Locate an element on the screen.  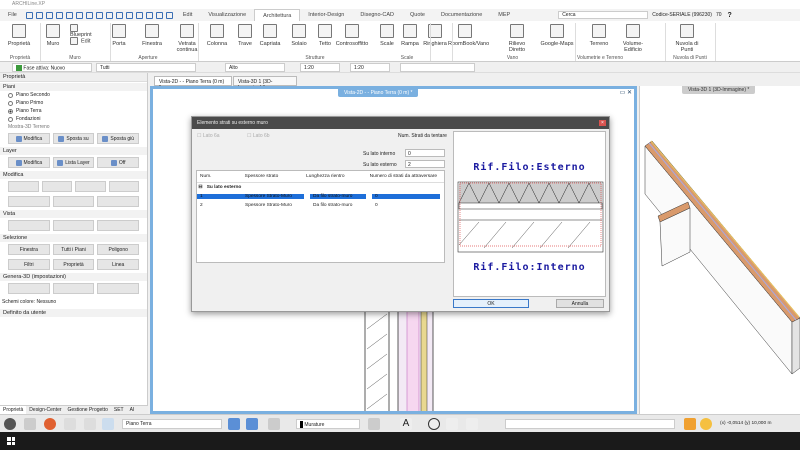
coords-icon is located at coordinates (472, 424).